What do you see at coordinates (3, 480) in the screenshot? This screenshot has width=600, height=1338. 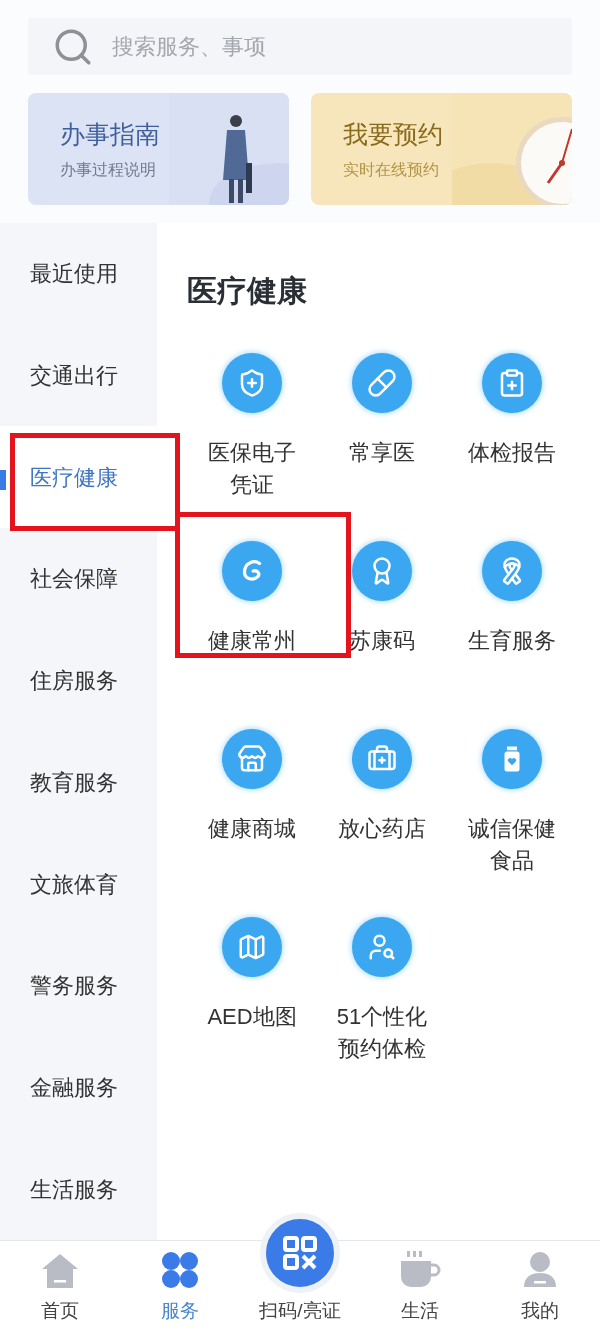 I see `active-indicator` at bounding box center [3, 480].